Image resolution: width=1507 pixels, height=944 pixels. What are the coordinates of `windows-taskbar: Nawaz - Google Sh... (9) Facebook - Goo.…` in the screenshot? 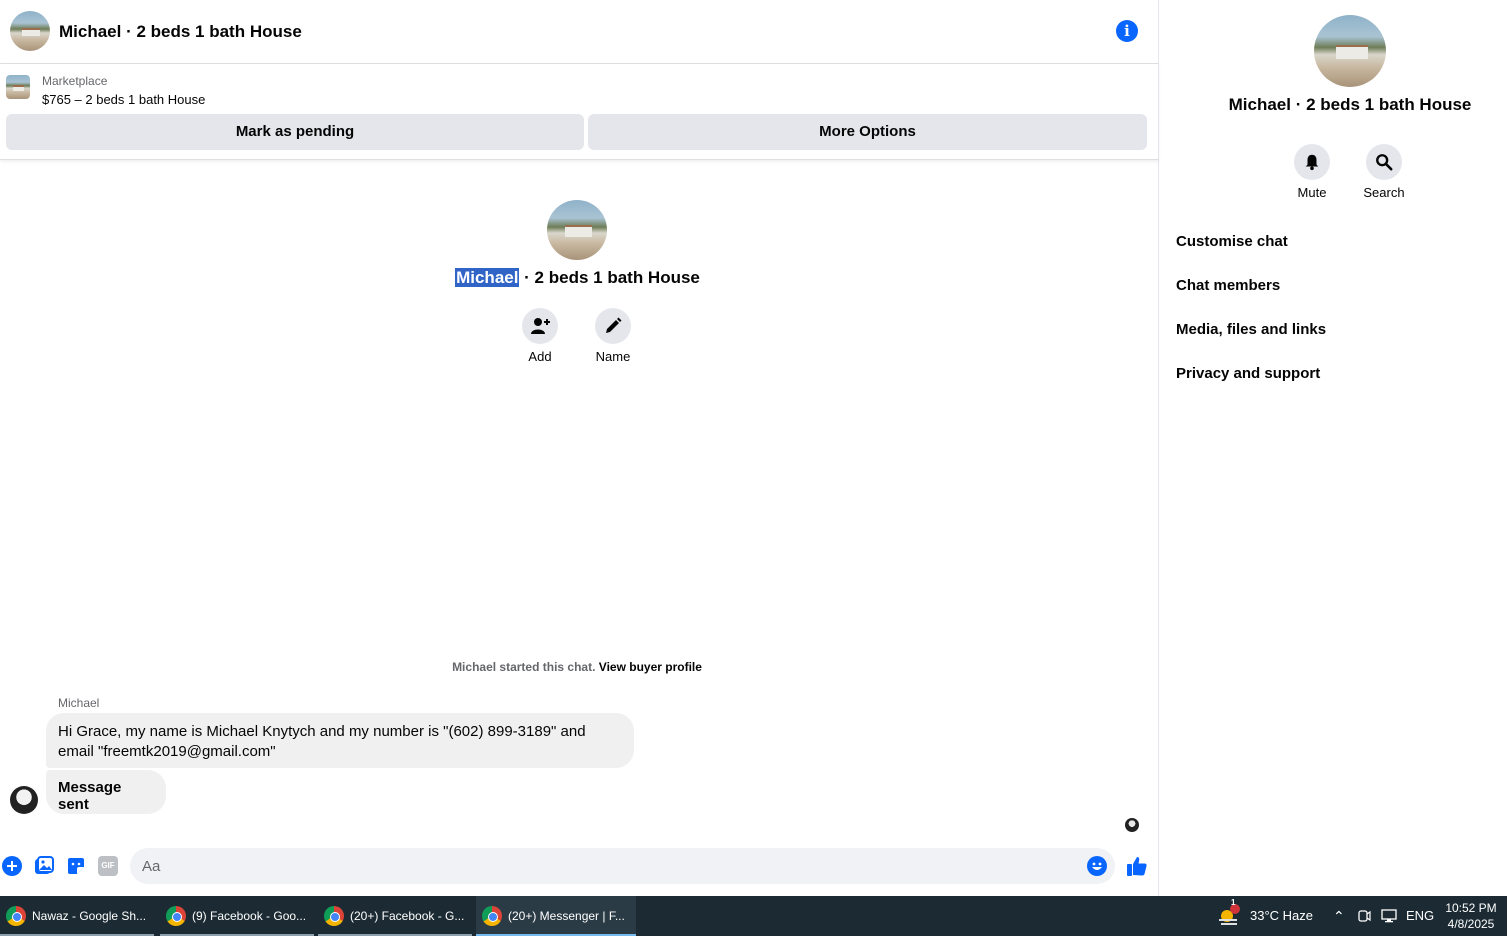 It's located at (753, 916).